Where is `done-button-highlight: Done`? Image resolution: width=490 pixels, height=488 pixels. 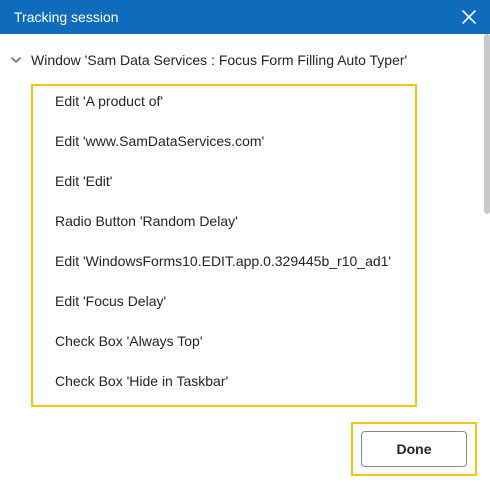 done-button-highlight: Done is located at coordinates (414, 449).